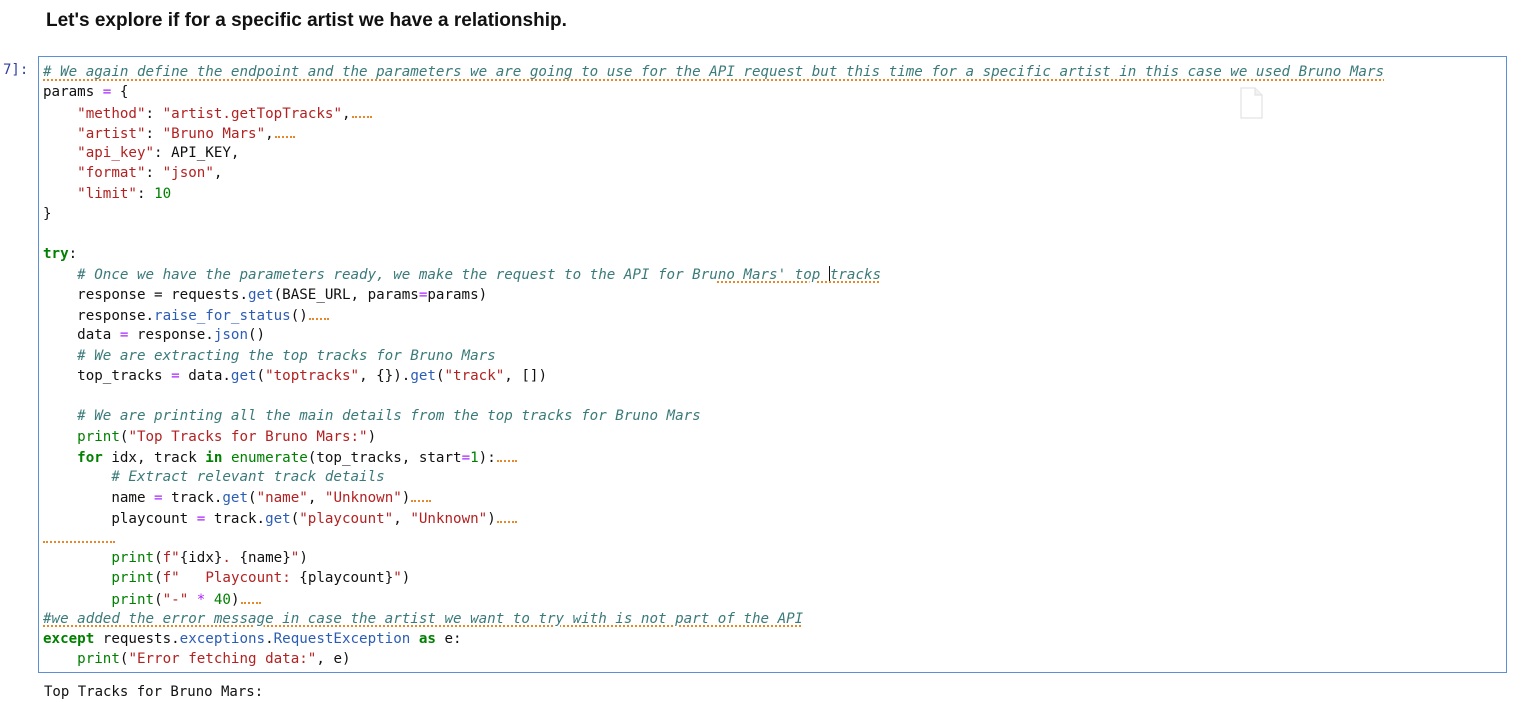  I want to click on code-line-7: "limit": 10, so click(713, 194).